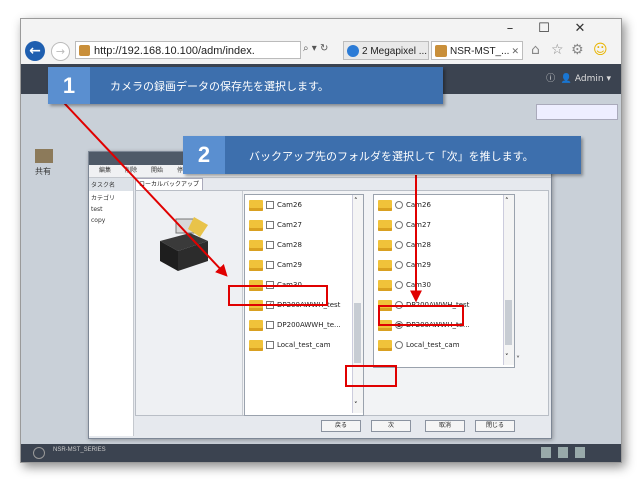  Describe the element at coordinates (315, 48) in the screenshot. I see `search-refresh-icons: ⌕ ▾ ↻` at that location.